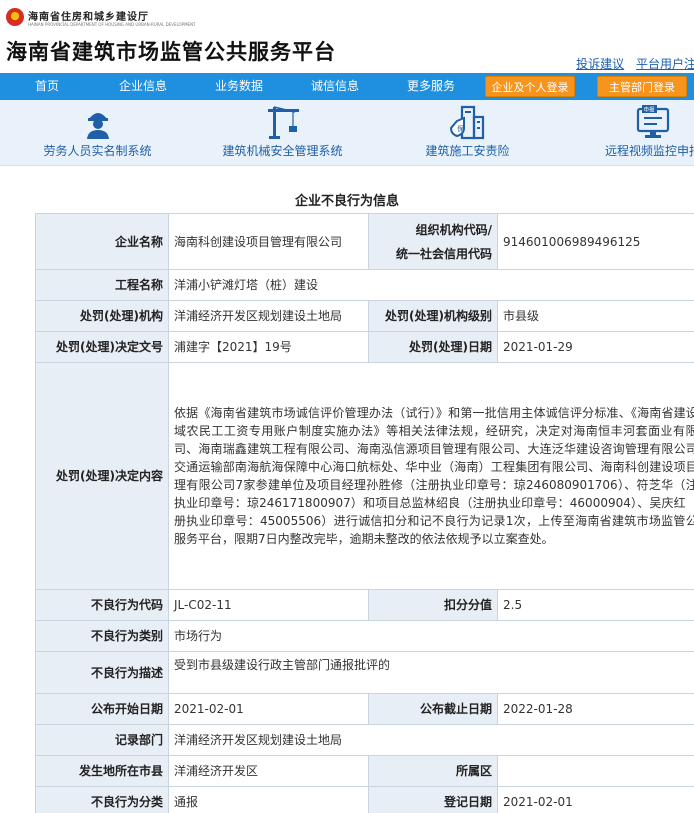  I want to click on insurance-building-icon: 保, so click(466, 122).